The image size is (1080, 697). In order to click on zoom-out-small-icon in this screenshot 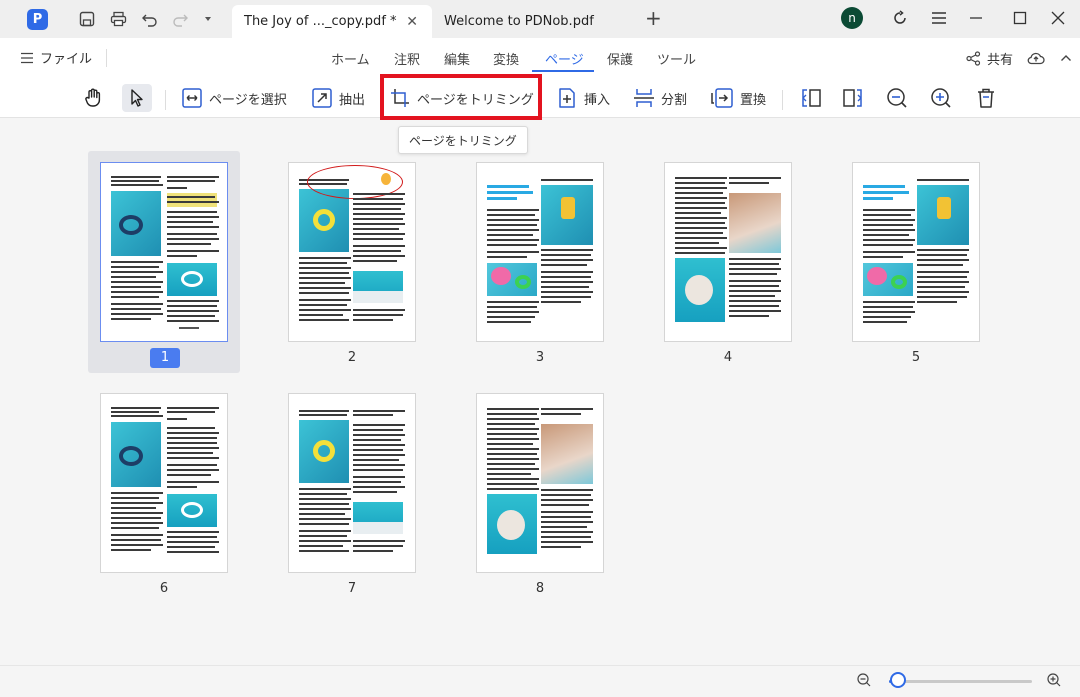, I will do `click(864, 680)`.